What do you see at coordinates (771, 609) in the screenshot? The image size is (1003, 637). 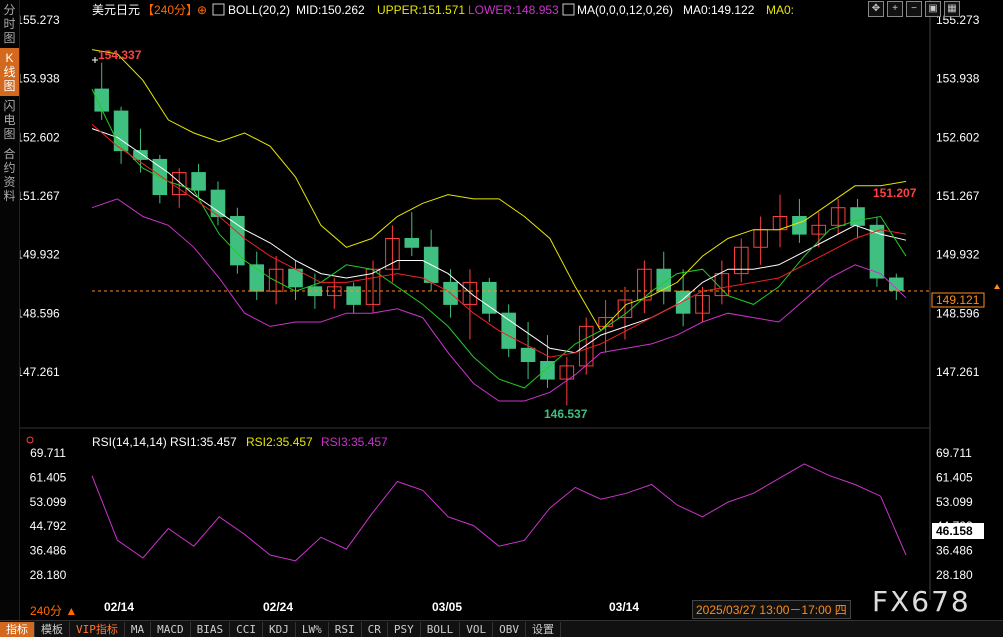 I see `datetime-label: 2025/03/27 13:00－17:00 四` at bounding box center [771, 609].